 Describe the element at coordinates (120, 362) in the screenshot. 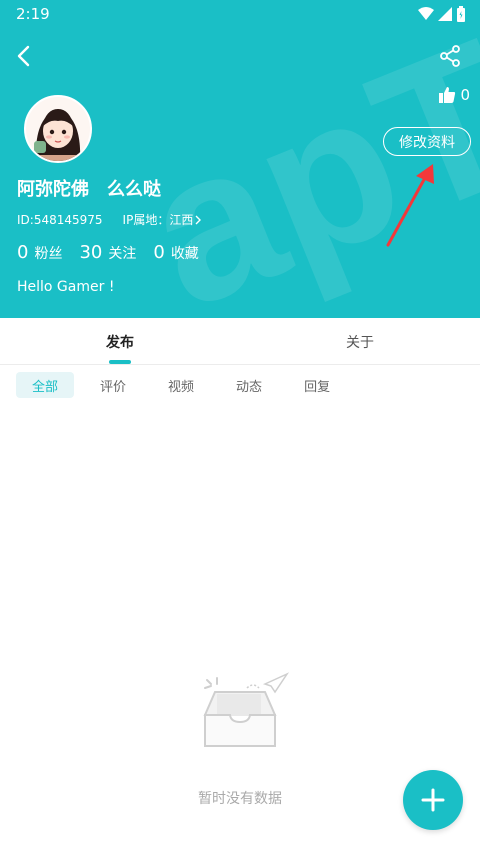

I see `tab-indicator` at that location.